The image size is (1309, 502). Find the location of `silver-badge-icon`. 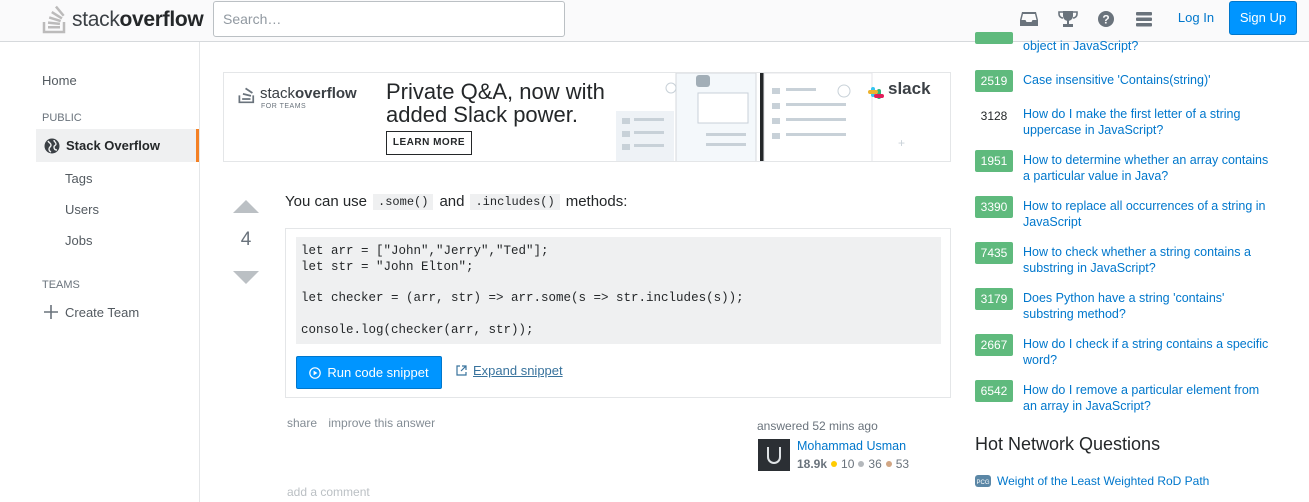

silver-badge-icon is located at coordinates (861, 464).